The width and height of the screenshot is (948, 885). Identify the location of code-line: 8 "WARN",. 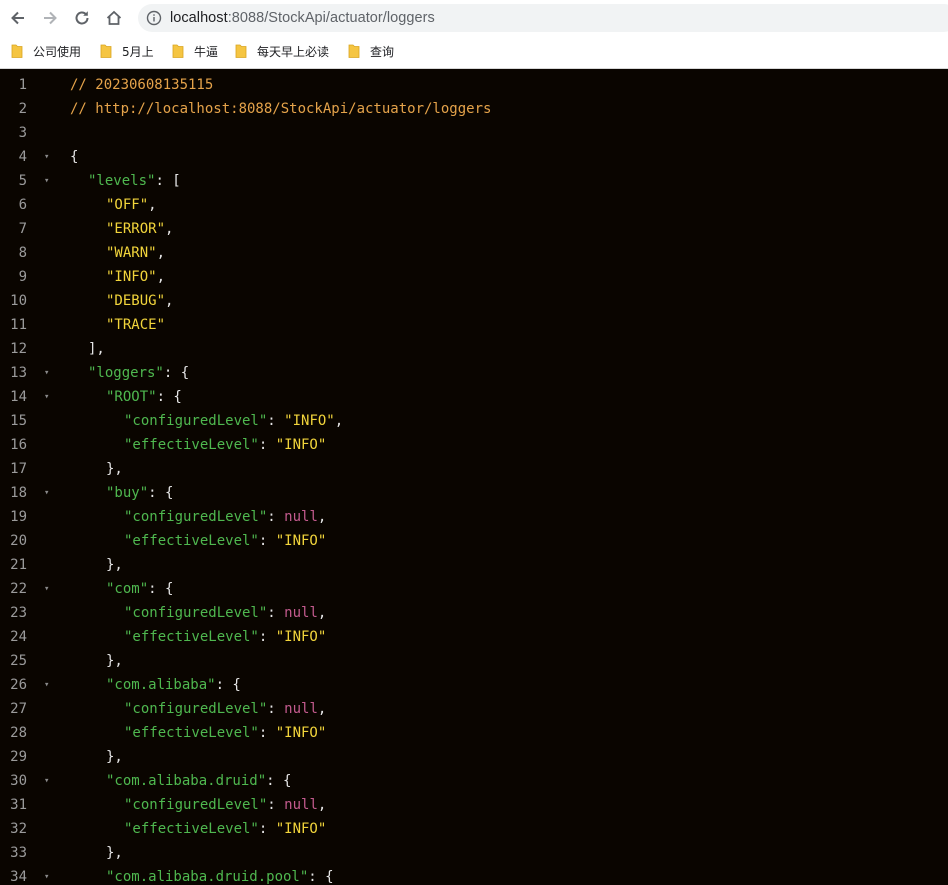
(474, 253).